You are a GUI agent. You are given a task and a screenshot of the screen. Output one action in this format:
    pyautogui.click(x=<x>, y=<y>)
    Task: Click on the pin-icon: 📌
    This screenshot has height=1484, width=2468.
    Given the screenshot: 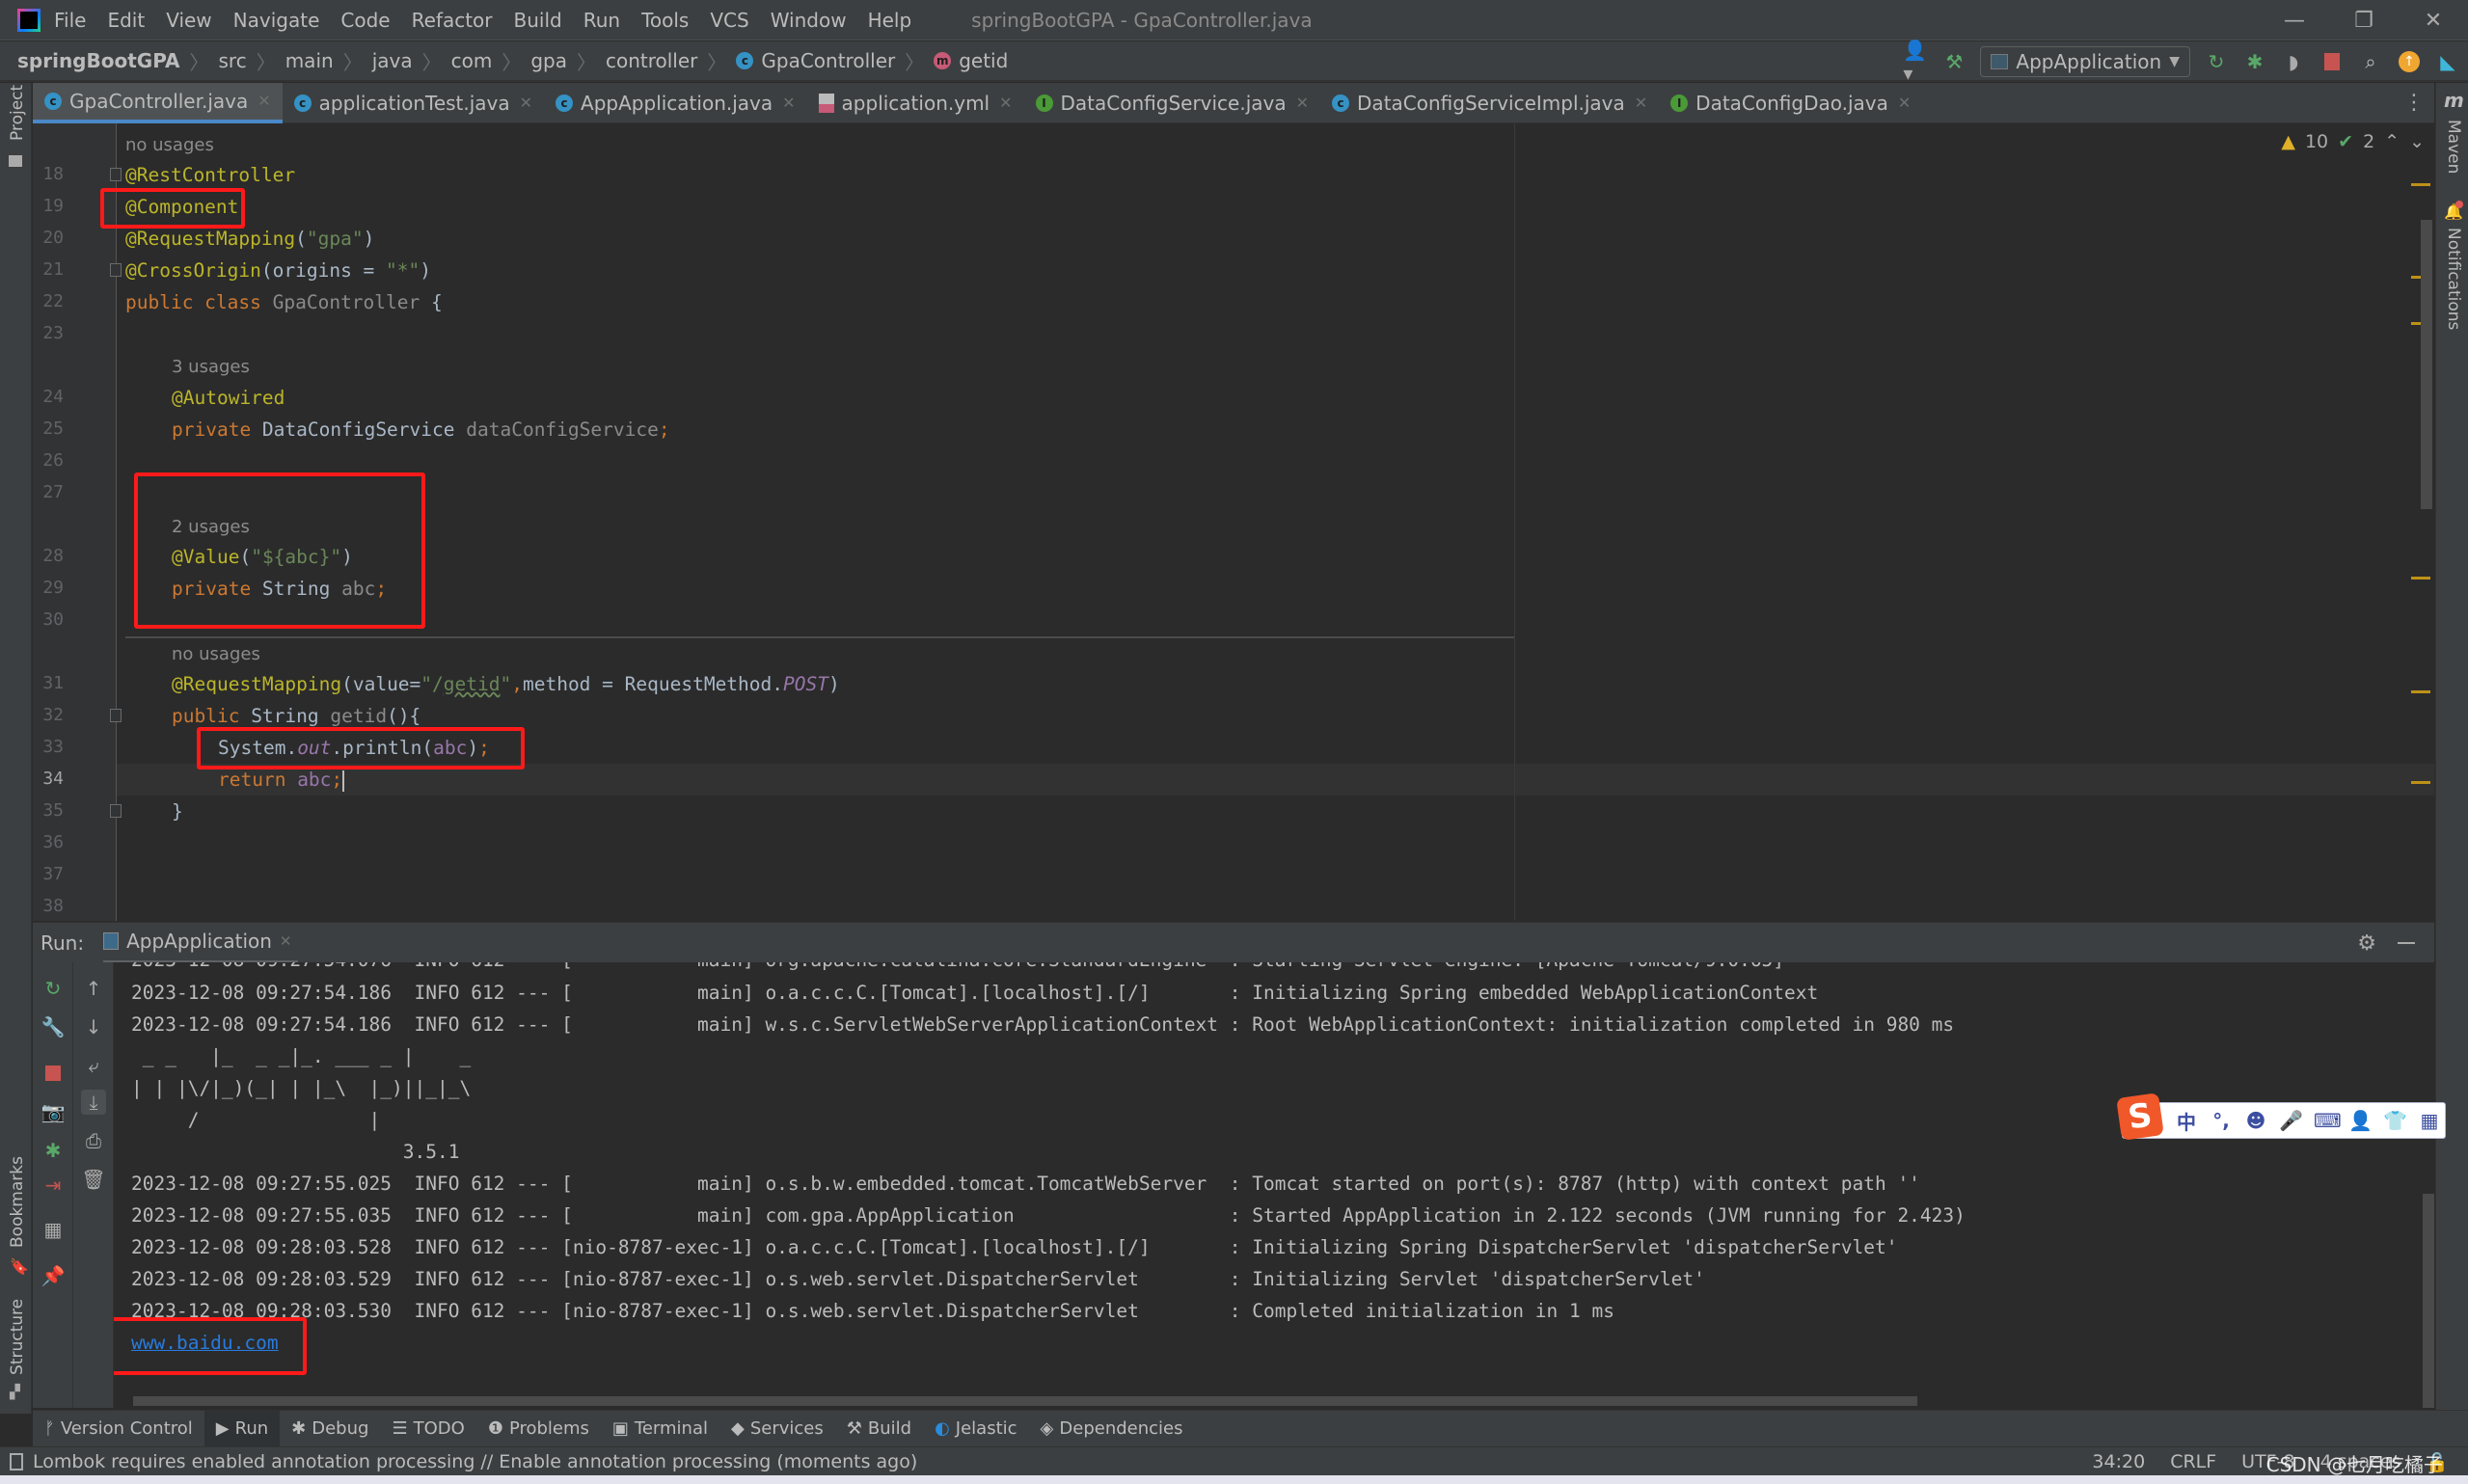 What is the action you would take?
    pyautogui.click(x=53, y=1275)
    